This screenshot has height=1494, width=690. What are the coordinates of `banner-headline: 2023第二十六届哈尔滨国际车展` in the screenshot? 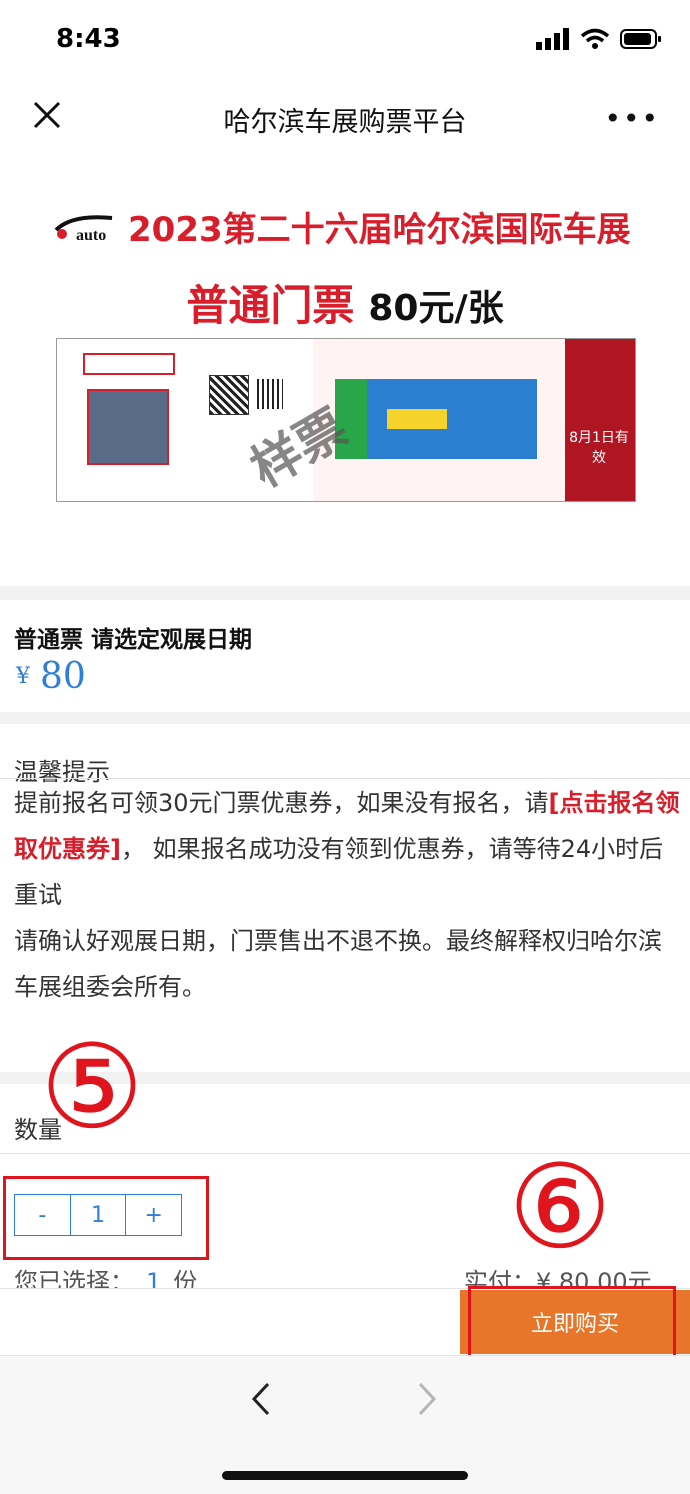 It's located at (379, 230).